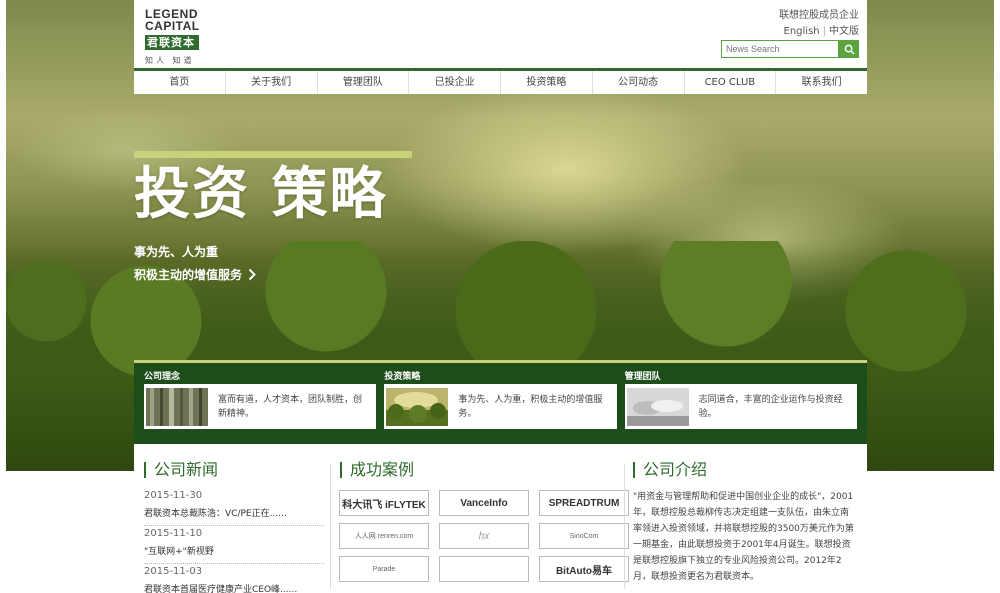  Describe the element at coordinates (176, 252) in the screenshot. I see `hero-subtitle: 事为先、人为重` at that location.